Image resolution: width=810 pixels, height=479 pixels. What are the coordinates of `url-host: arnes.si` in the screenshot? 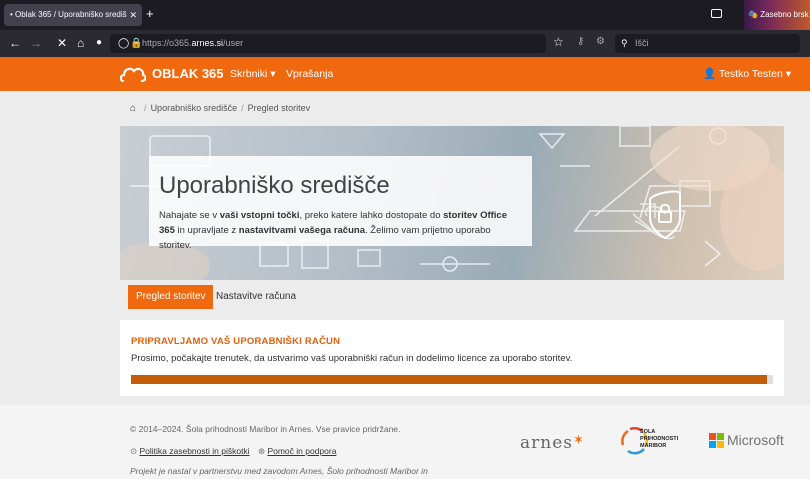 It's located at (207, 43).